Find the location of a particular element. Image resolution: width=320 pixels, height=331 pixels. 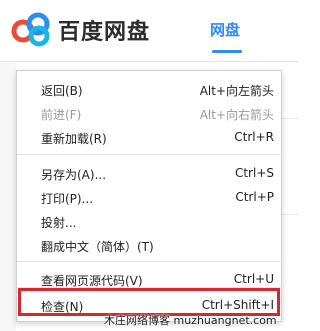

menu-item-shortcut: Ctrl+R is located at coordinates (254, 137).